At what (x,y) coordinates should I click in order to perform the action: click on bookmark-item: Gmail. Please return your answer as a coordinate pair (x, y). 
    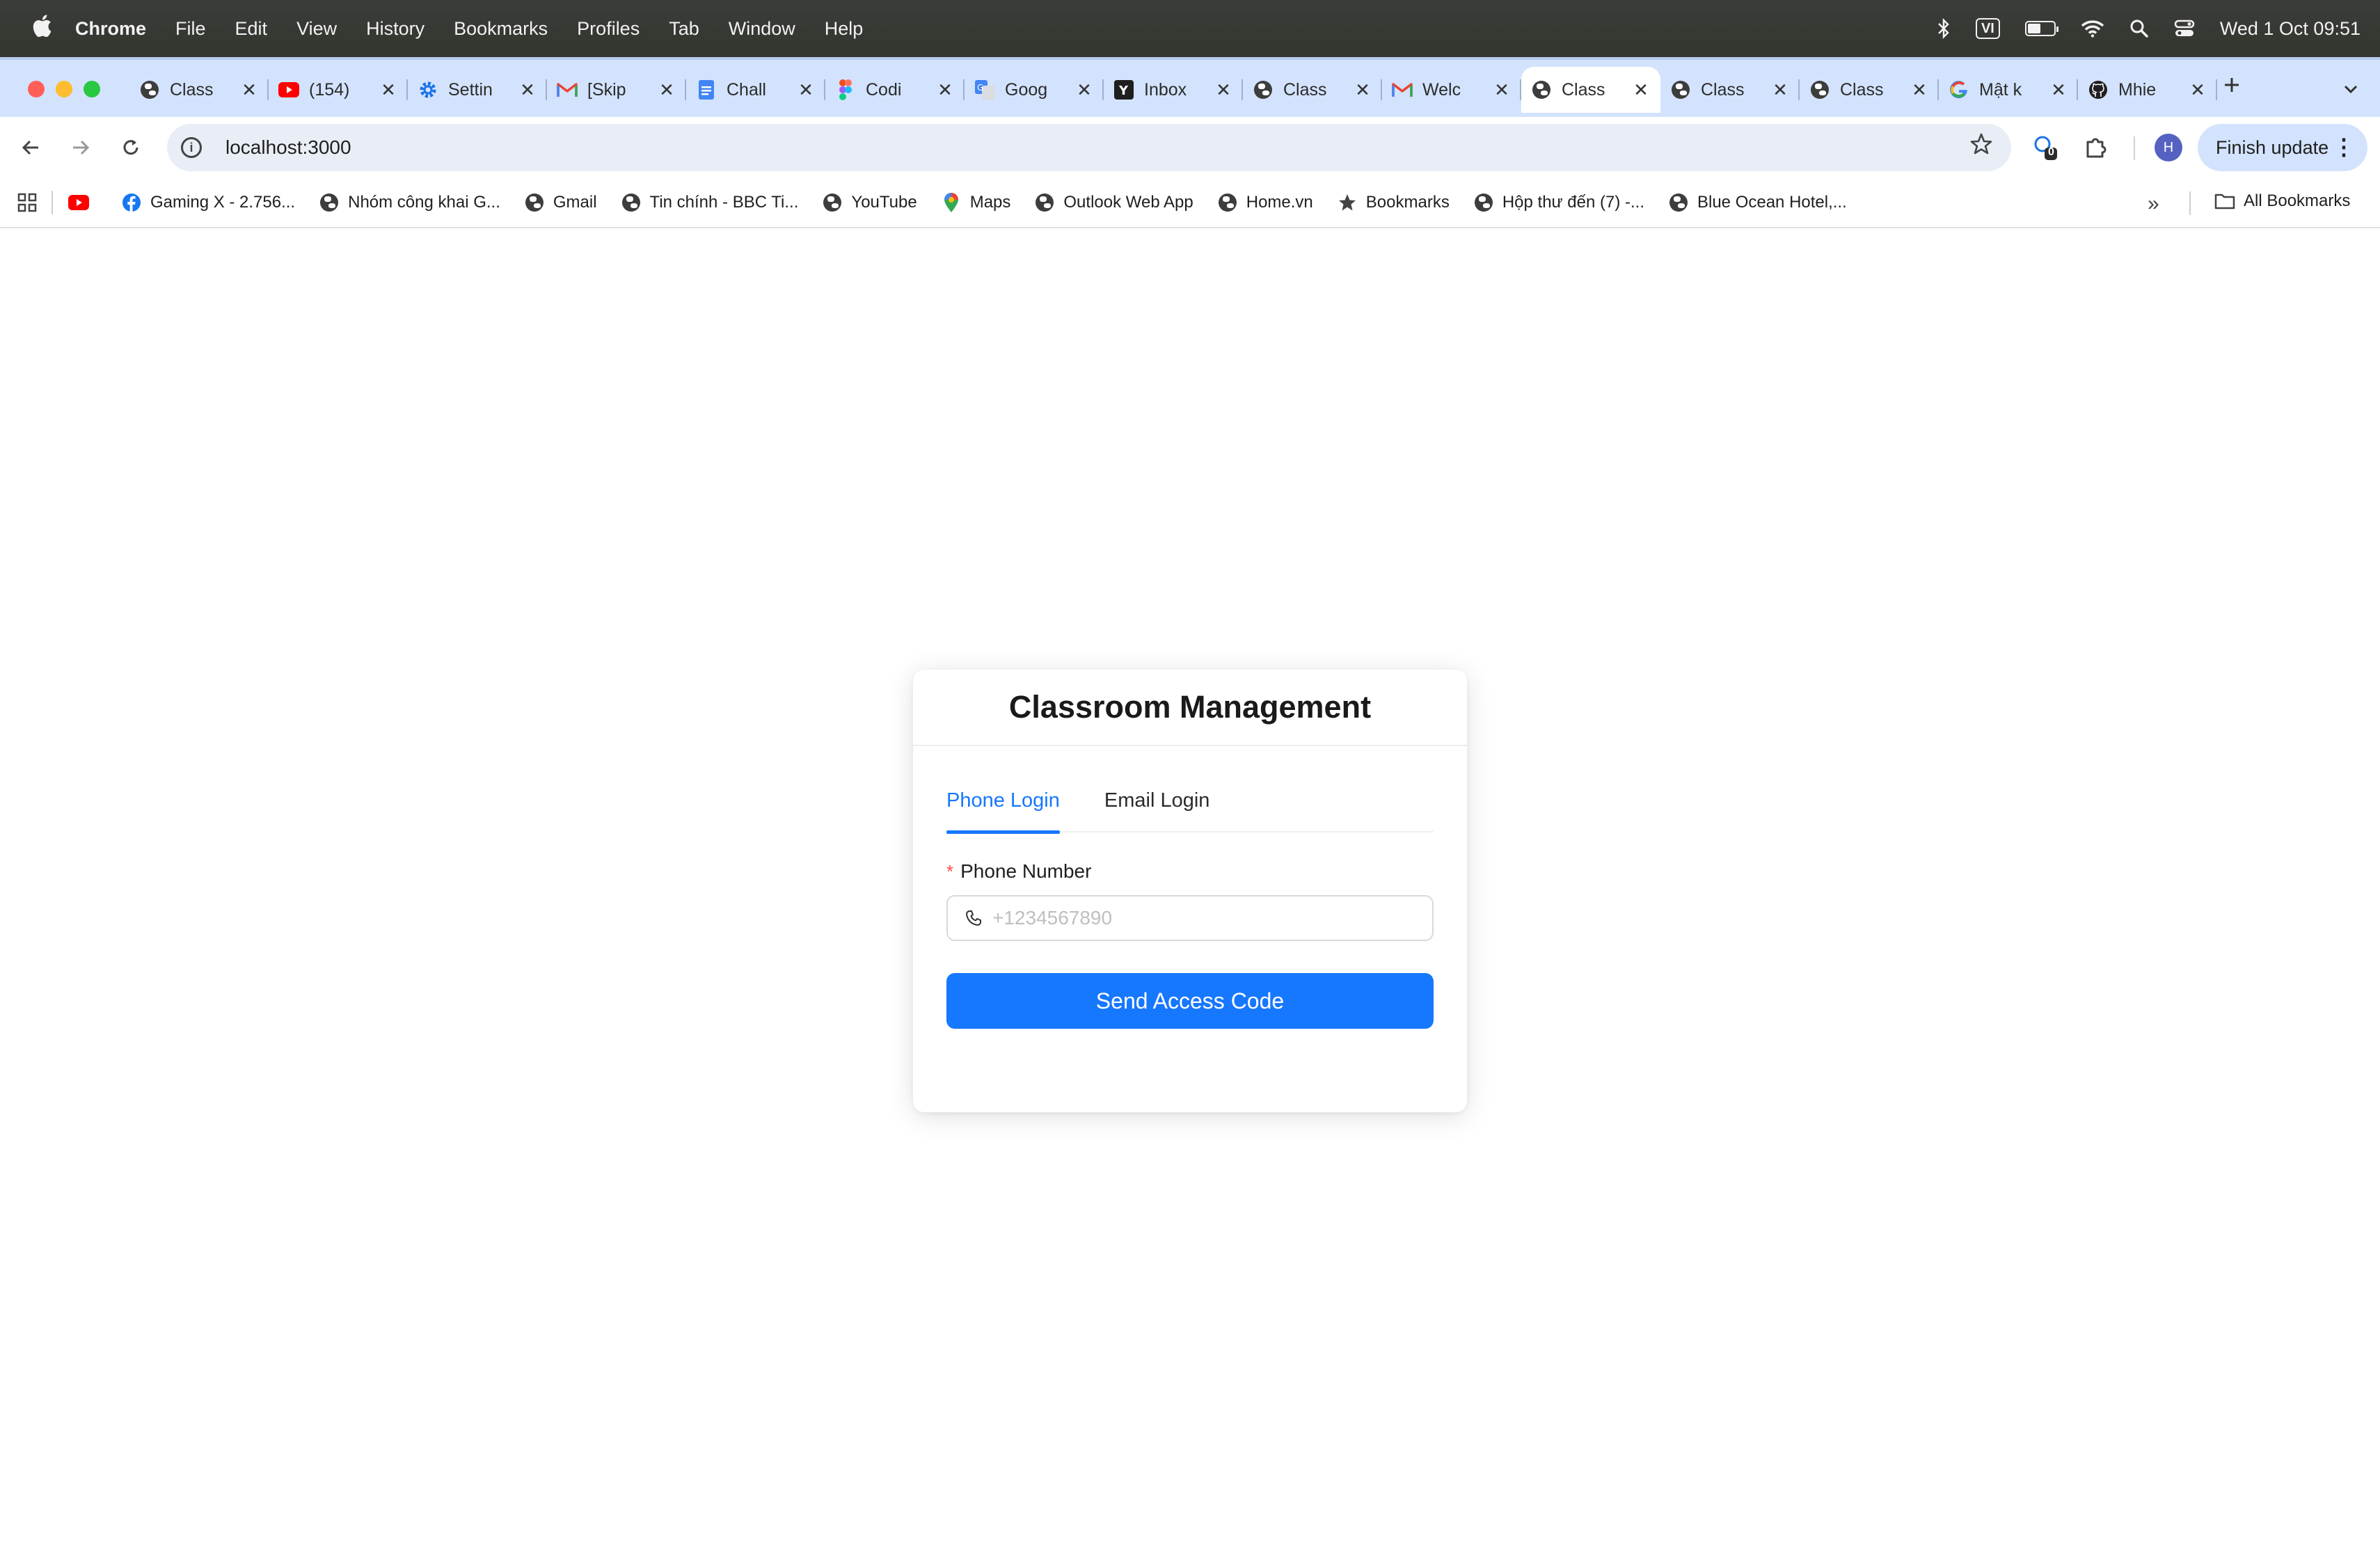
    Looking at the image, I should click on (560, 202).